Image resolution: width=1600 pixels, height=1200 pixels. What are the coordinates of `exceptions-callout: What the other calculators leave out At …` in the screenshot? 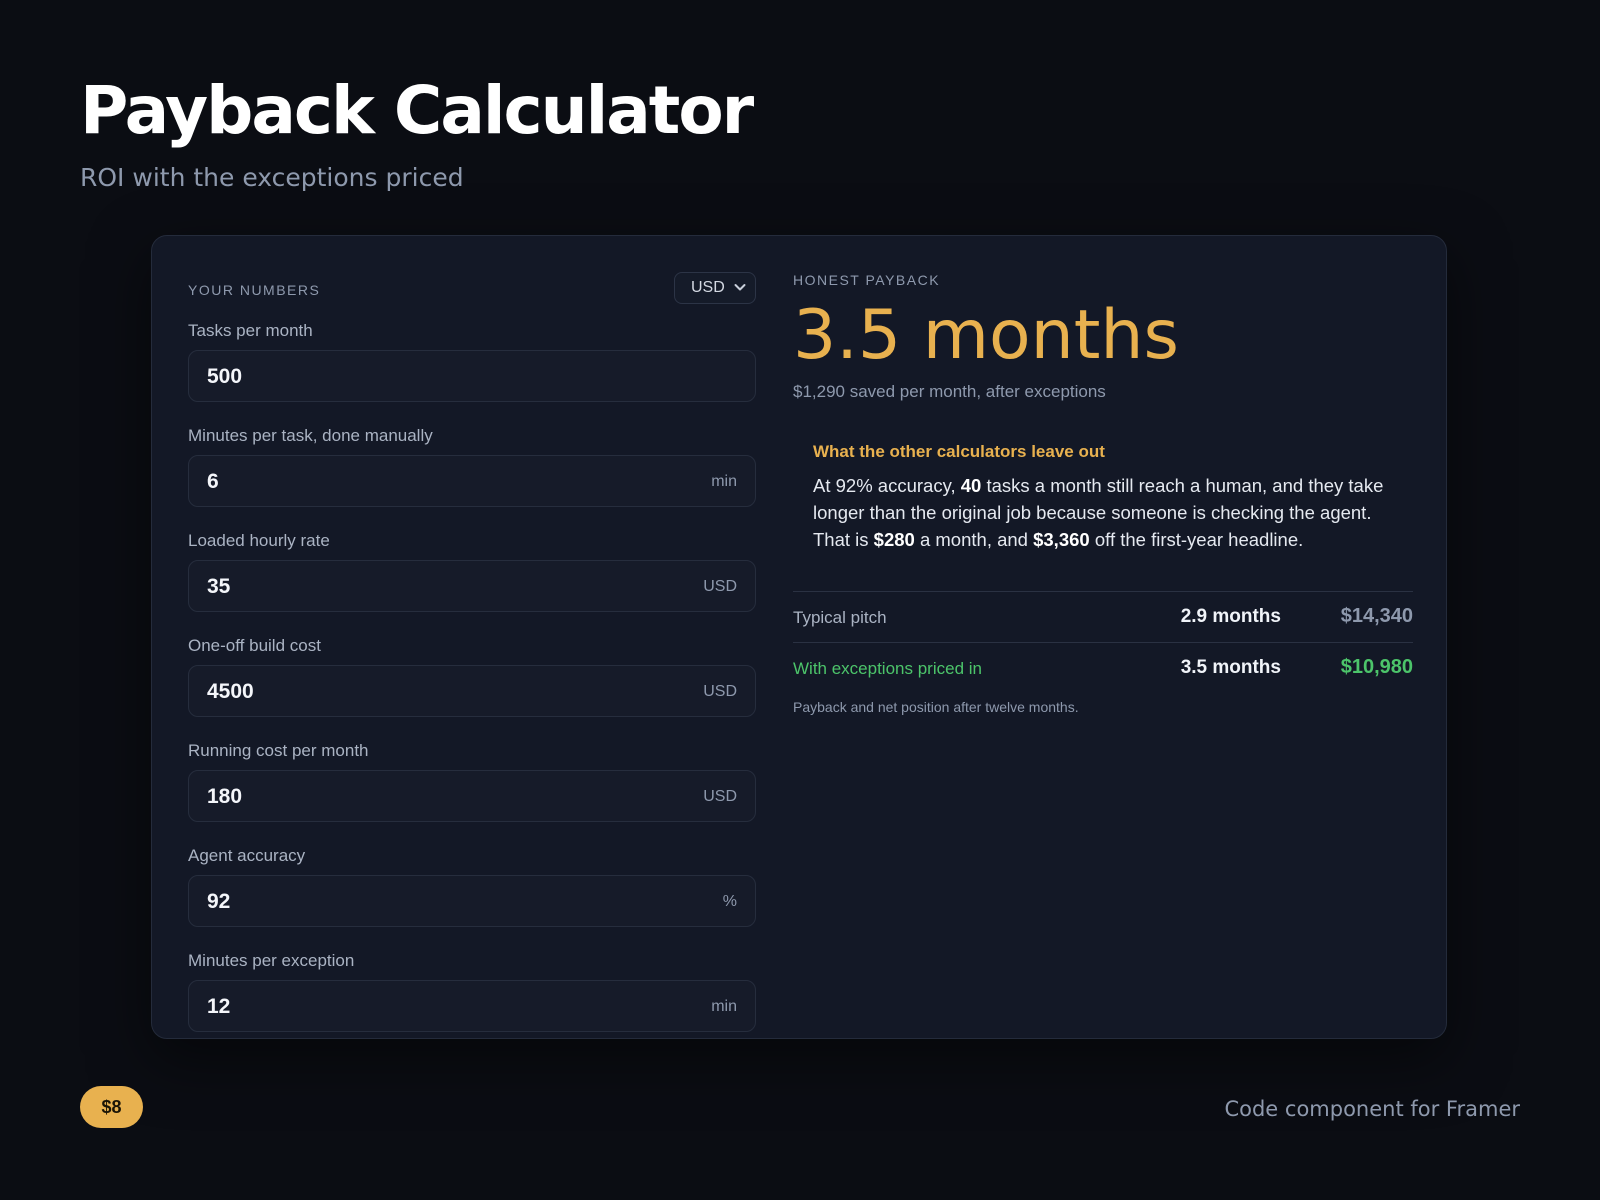 It's located at (1103, 497).